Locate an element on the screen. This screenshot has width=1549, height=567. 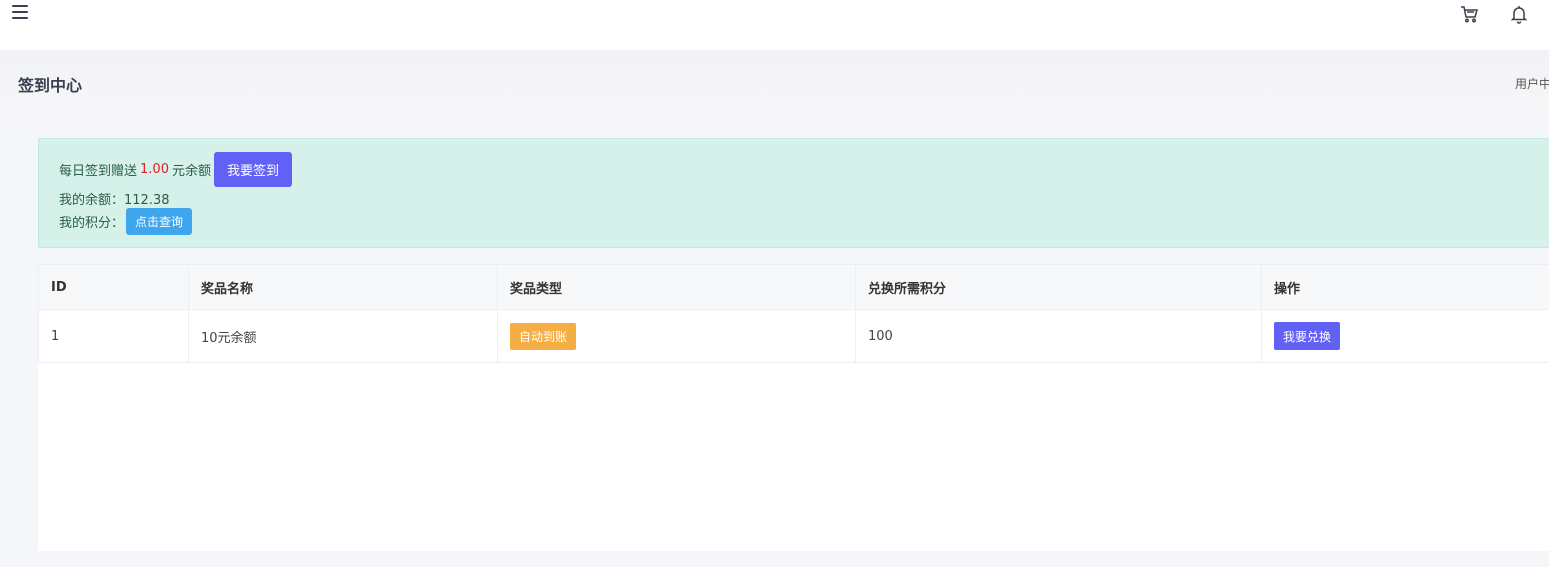
table-header-row: ID 奖品名称 奖品类型 兑换所需积分 操作 is located at coordinates (793, 287).